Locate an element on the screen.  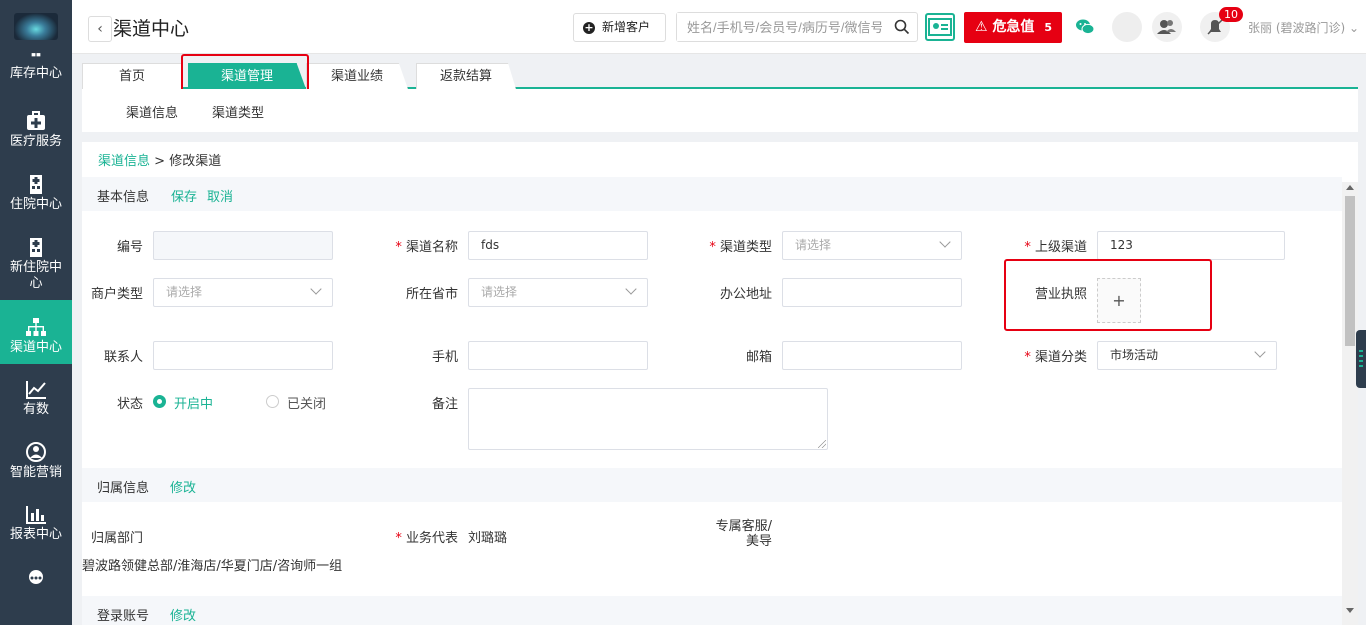
trend-chart-icon is located at coordinates (36, 390).